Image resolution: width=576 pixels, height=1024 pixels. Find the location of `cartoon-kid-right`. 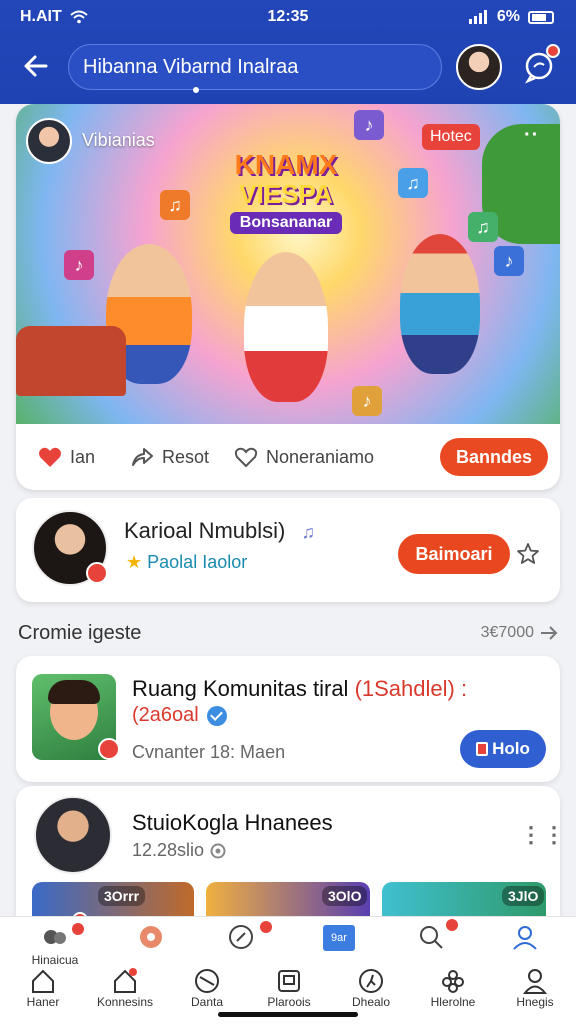

cartoon-kid-right is located at coordinates (440, 304).